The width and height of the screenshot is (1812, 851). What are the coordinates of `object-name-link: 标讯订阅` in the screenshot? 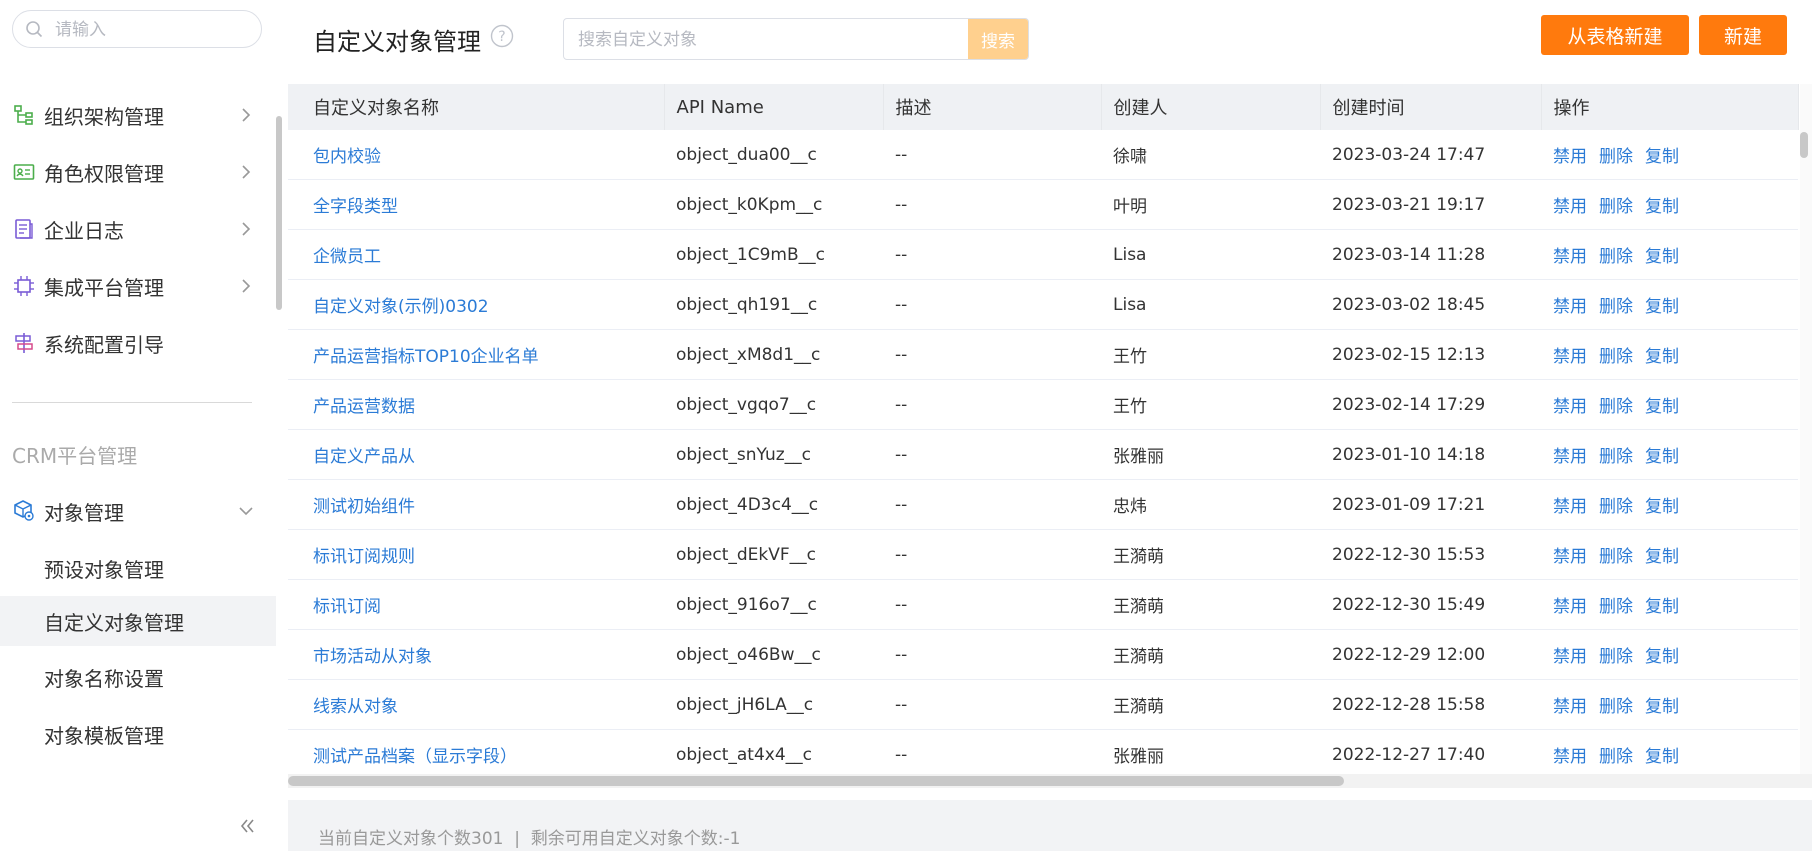 It's located at (476, 604).